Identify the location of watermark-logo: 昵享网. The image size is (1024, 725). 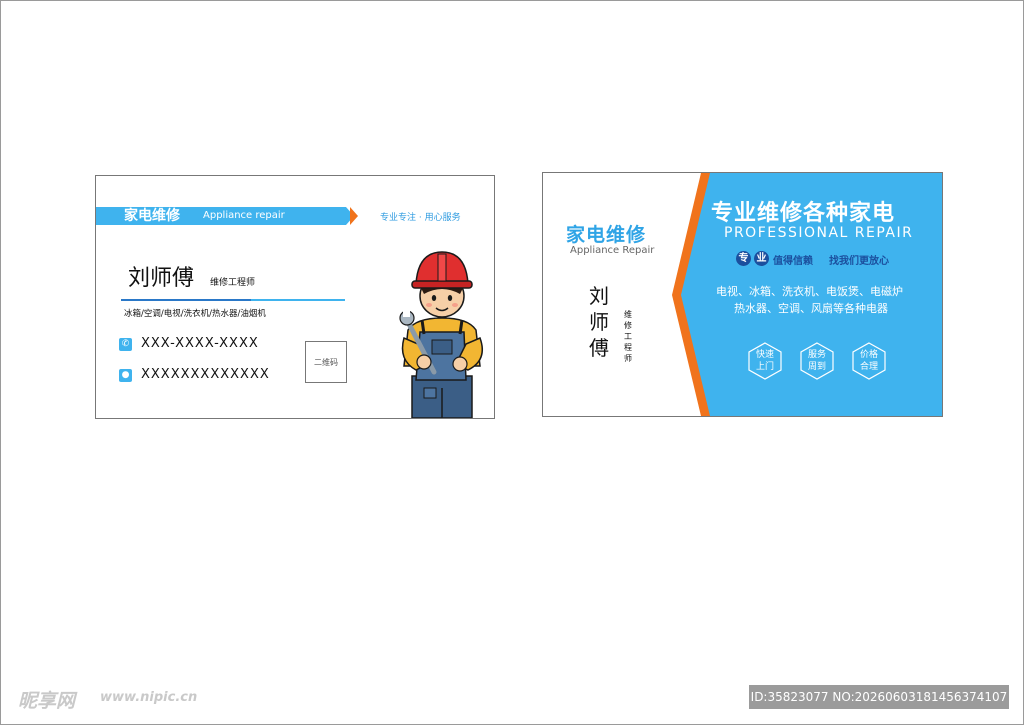
(47, 701).